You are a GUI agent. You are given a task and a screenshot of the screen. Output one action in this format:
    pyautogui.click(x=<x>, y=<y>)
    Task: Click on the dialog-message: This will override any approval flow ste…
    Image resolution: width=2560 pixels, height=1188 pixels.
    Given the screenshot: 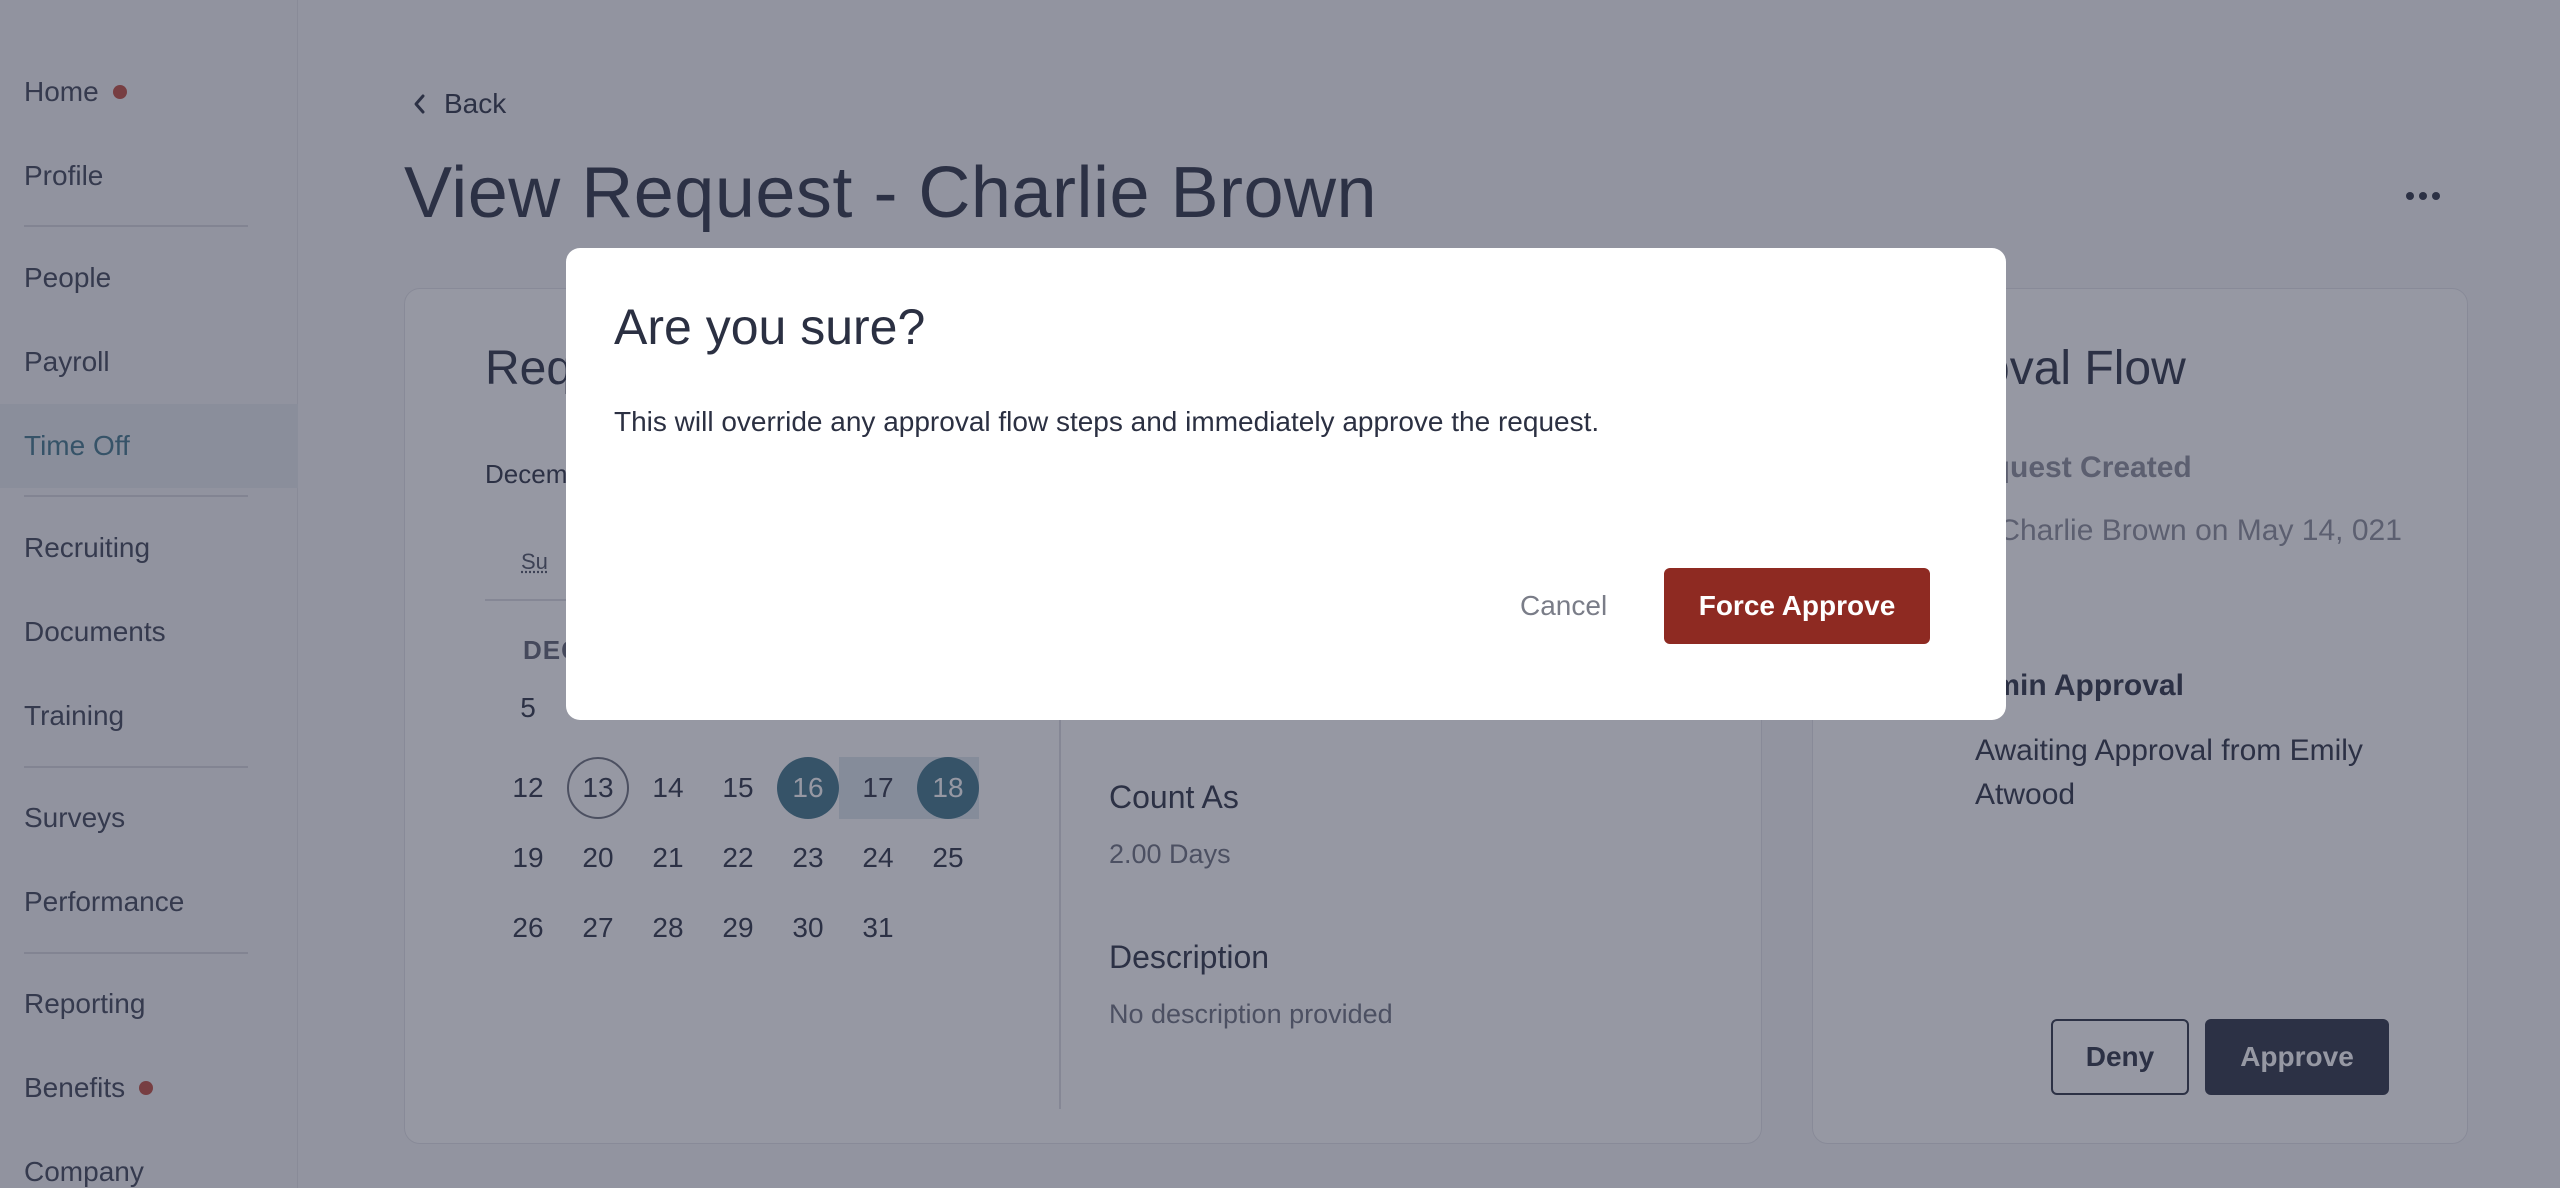 What is the action you would take?
    pyautogui.click(x=1107, y=421)
    